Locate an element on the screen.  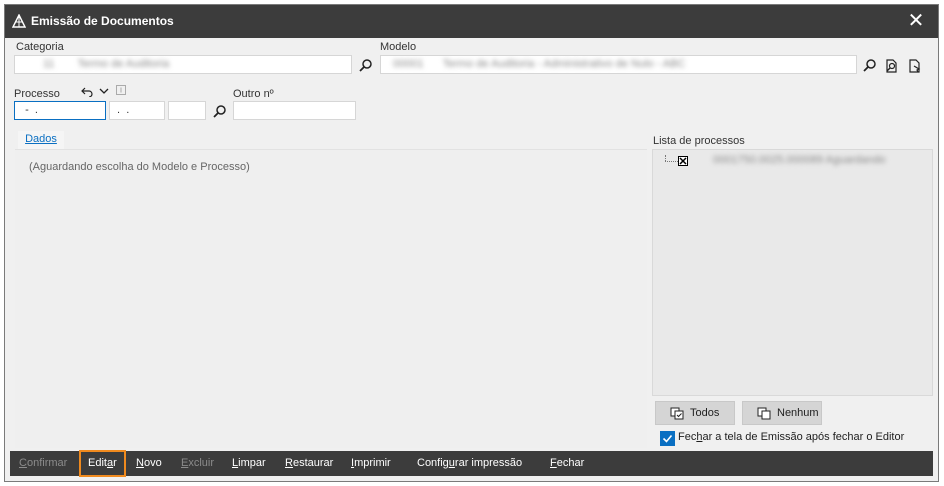
clear-button: Limpar is located at coordinates (249, 463).